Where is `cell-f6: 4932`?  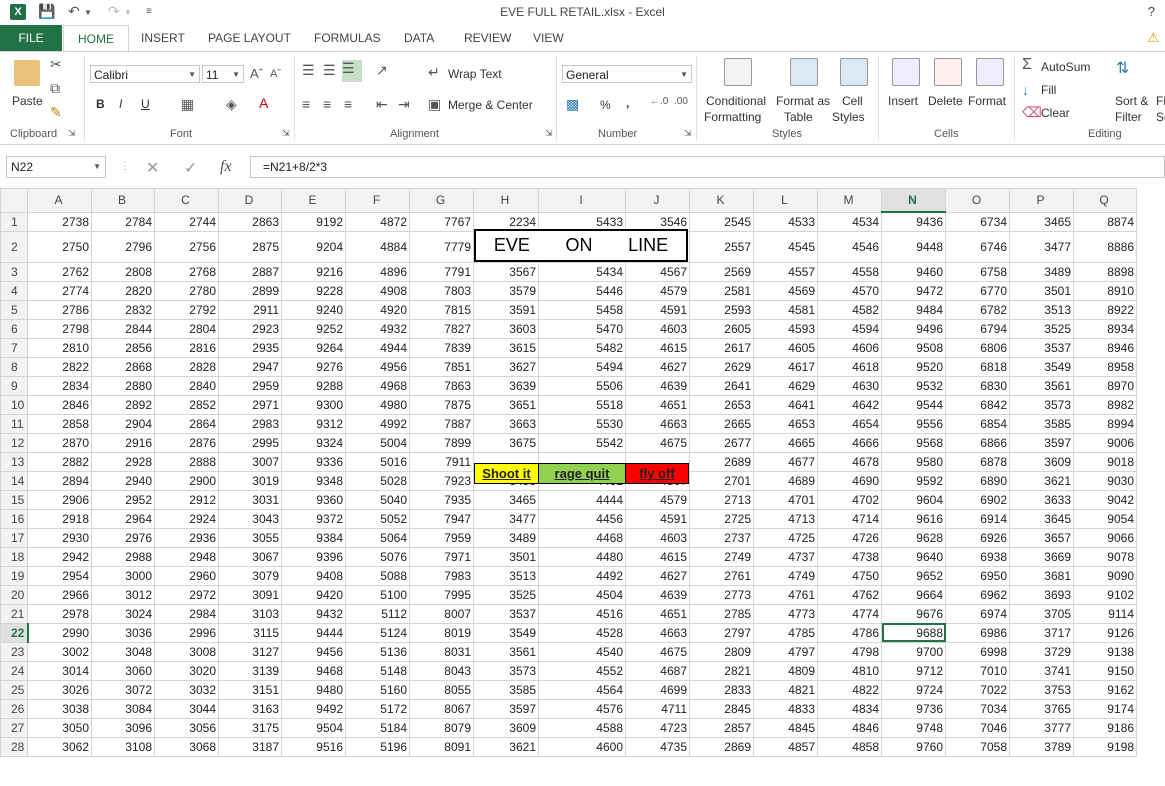 cell-f6: 4932 is located at coordinates (377, 328).